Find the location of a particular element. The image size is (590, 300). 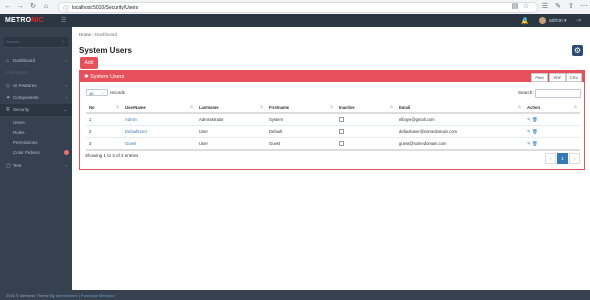

cell-no: 2 is located at coordinates (104, 131).